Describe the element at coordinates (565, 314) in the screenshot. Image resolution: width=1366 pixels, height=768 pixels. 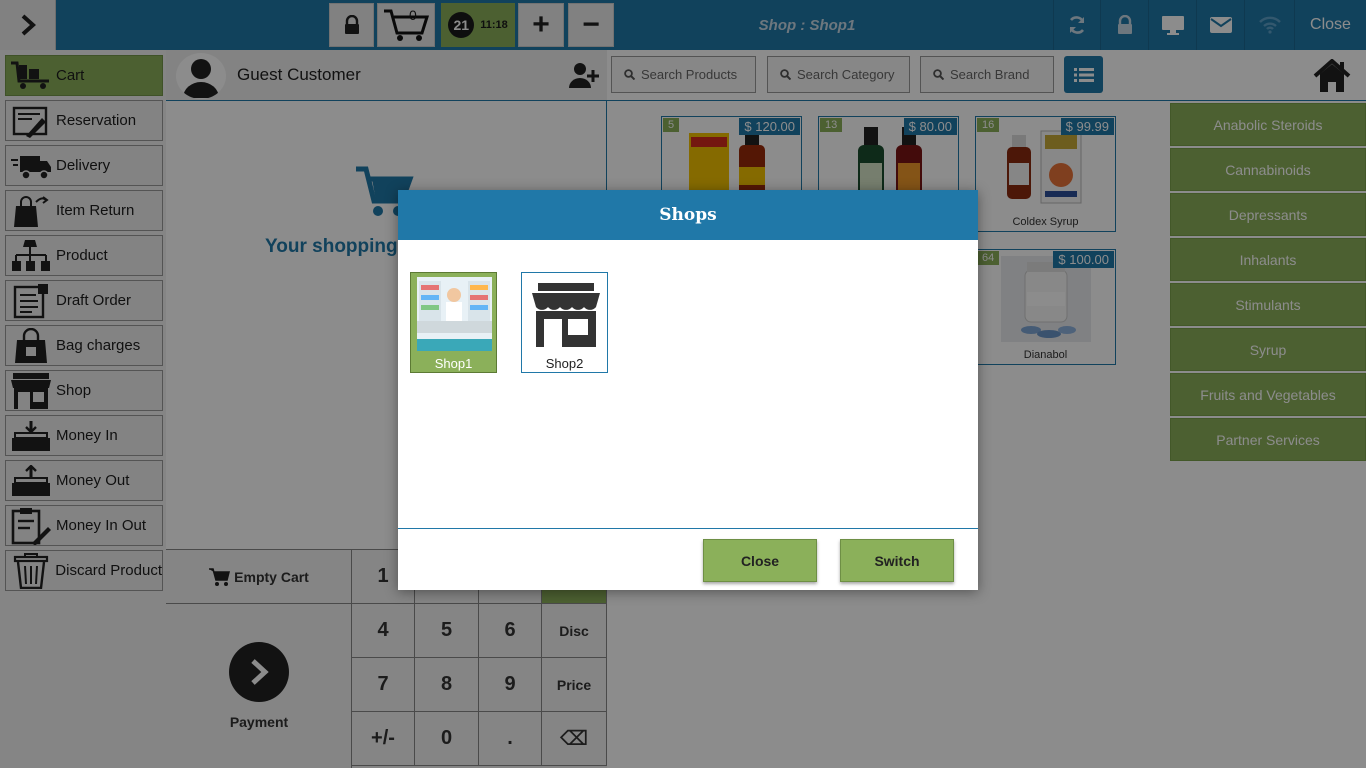
I see `shop-icon` at that location.